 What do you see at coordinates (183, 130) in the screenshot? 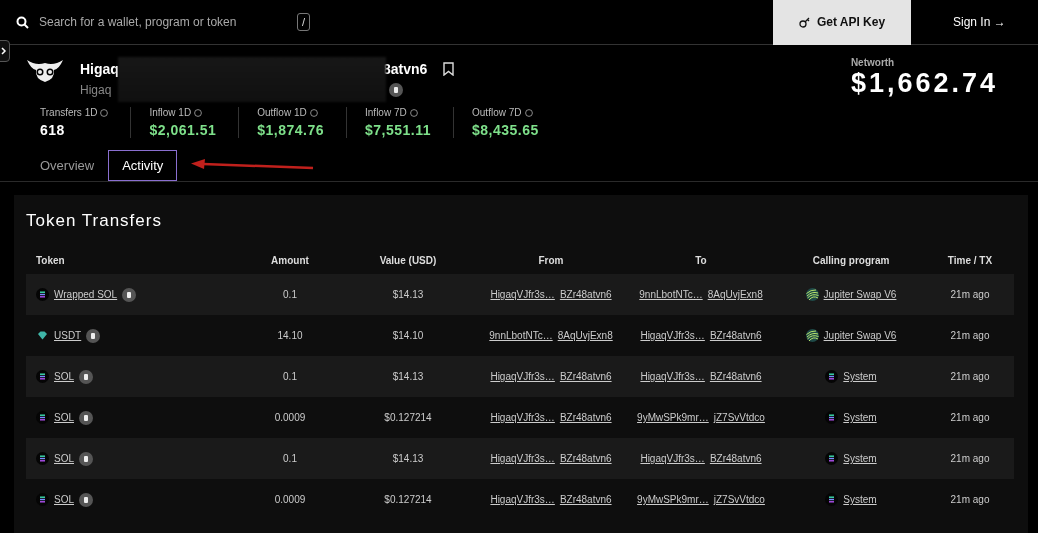
I see `stat-value: $2,061.51` at bounding box center [183, 130].